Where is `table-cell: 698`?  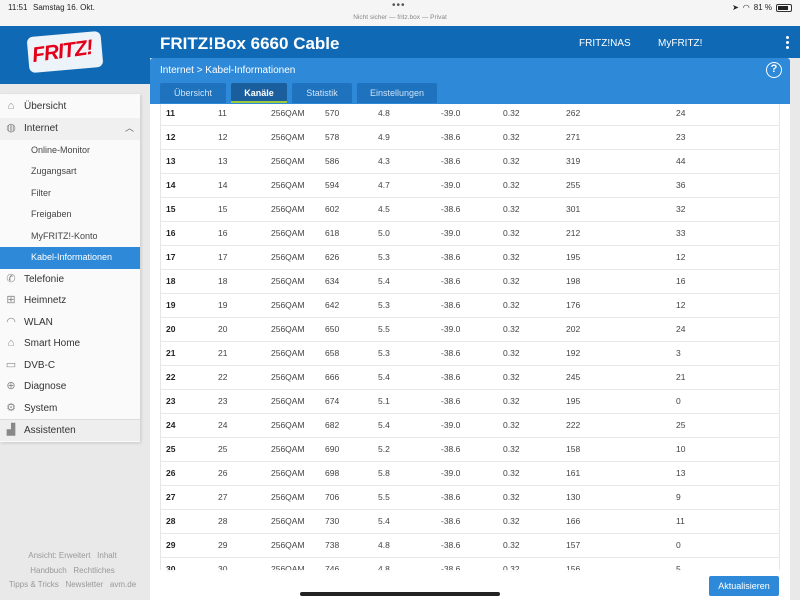
table-cell: 698 is located at coordinates (332, 473).